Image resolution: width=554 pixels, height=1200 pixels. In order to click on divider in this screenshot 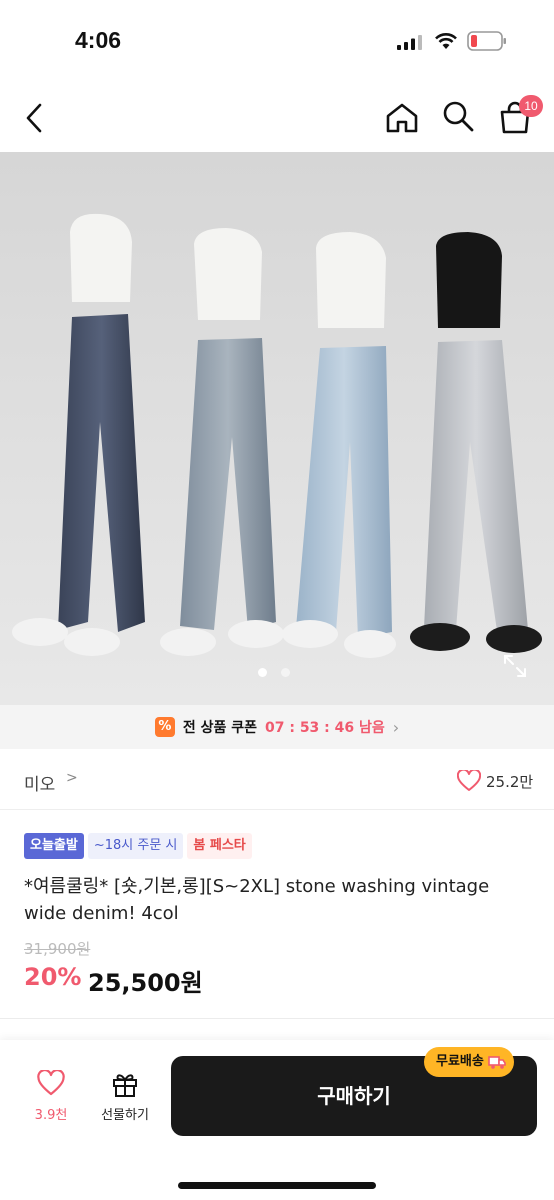, I will do `click(277, 1018)`.